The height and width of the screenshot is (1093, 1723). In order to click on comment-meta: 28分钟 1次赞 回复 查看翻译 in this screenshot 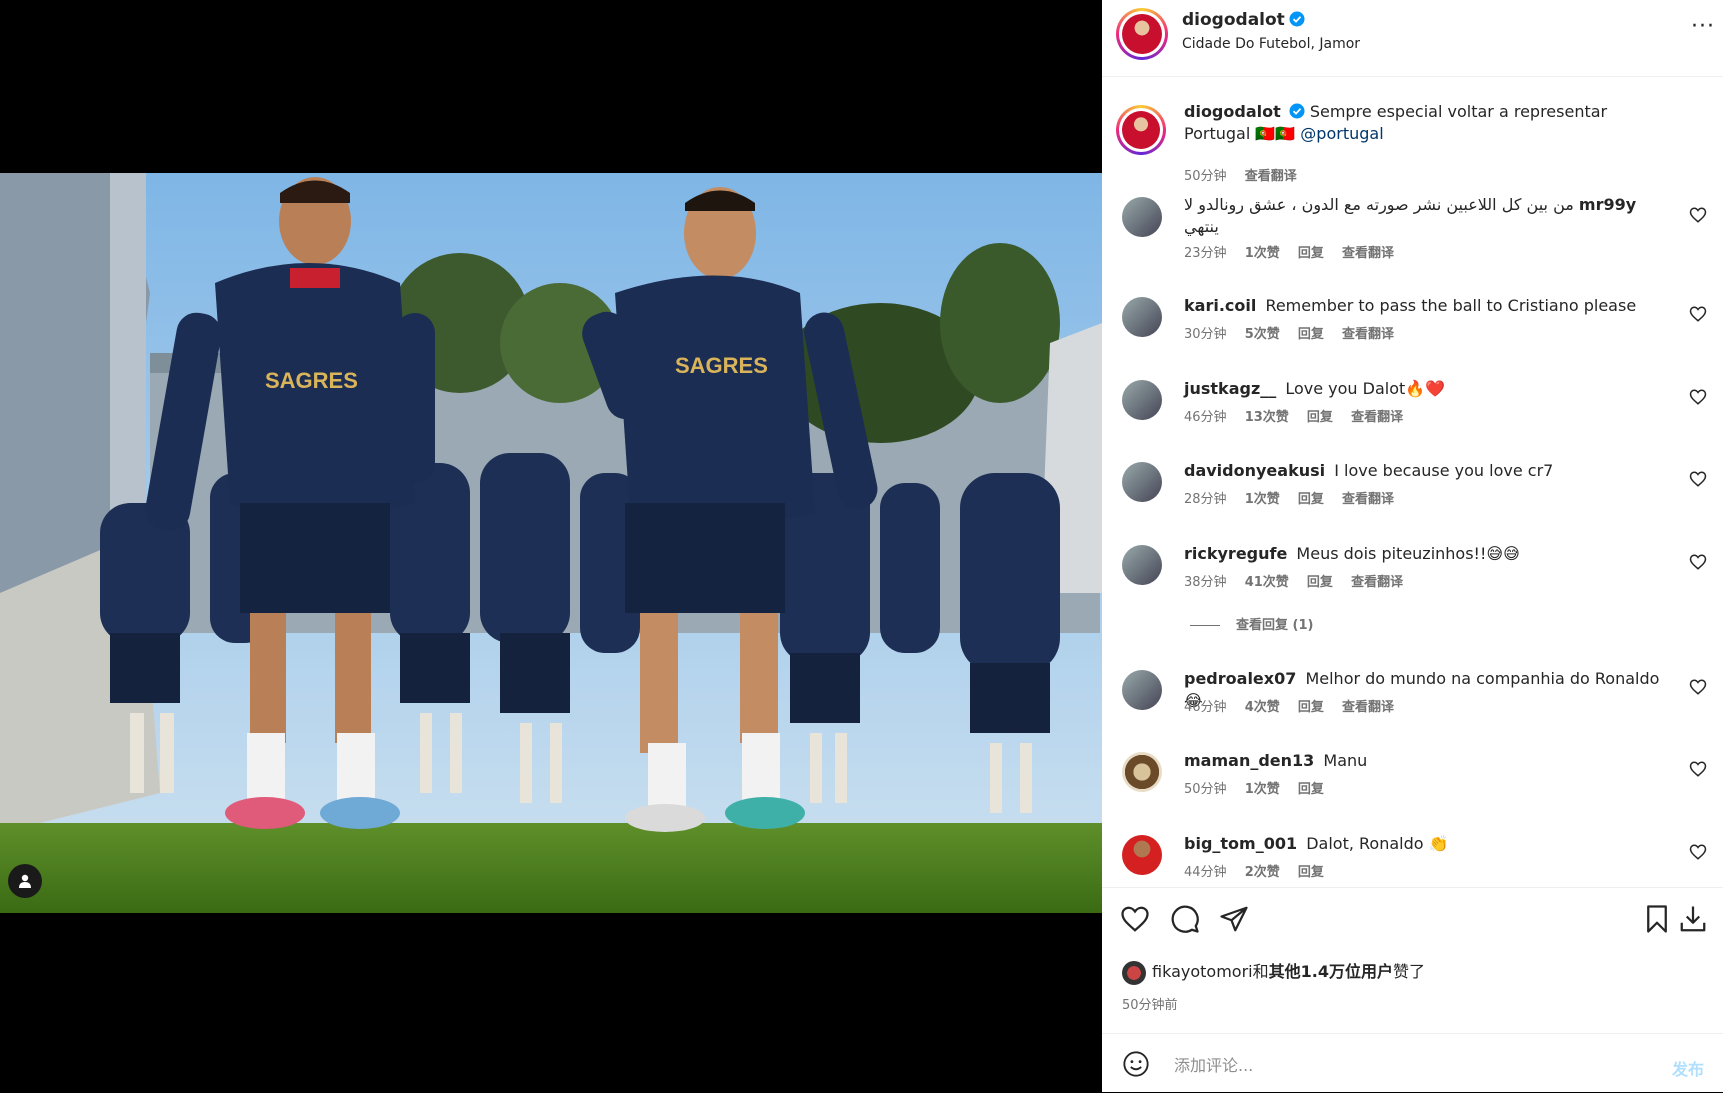, I will do `click(1296, 497)`.